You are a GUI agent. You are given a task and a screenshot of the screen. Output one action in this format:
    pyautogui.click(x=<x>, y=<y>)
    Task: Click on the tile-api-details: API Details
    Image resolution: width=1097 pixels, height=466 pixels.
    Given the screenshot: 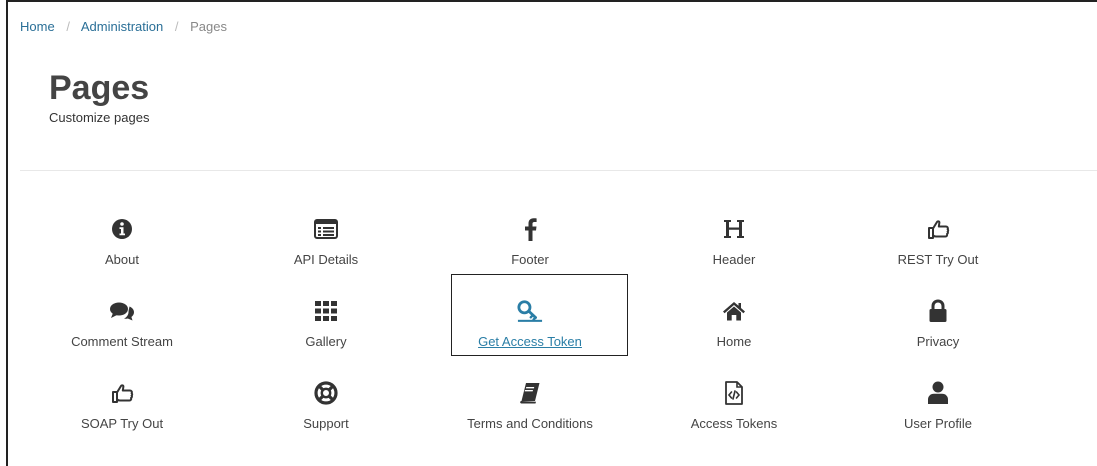 What is the action you would take?
    pyautogui.click(x=326, y=233)
    